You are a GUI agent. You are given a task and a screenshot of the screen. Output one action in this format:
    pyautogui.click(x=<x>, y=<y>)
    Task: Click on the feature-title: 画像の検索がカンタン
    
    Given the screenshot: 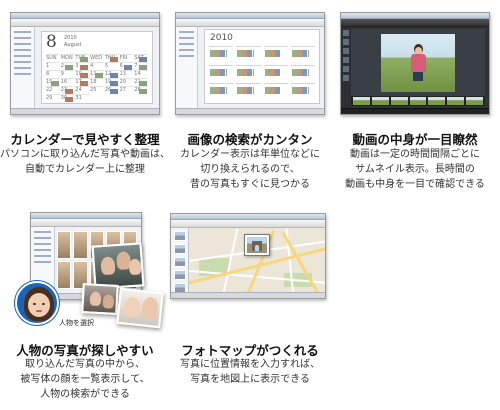 What is the action you would take?
    pyautogui.click(x=250, y=139)
    